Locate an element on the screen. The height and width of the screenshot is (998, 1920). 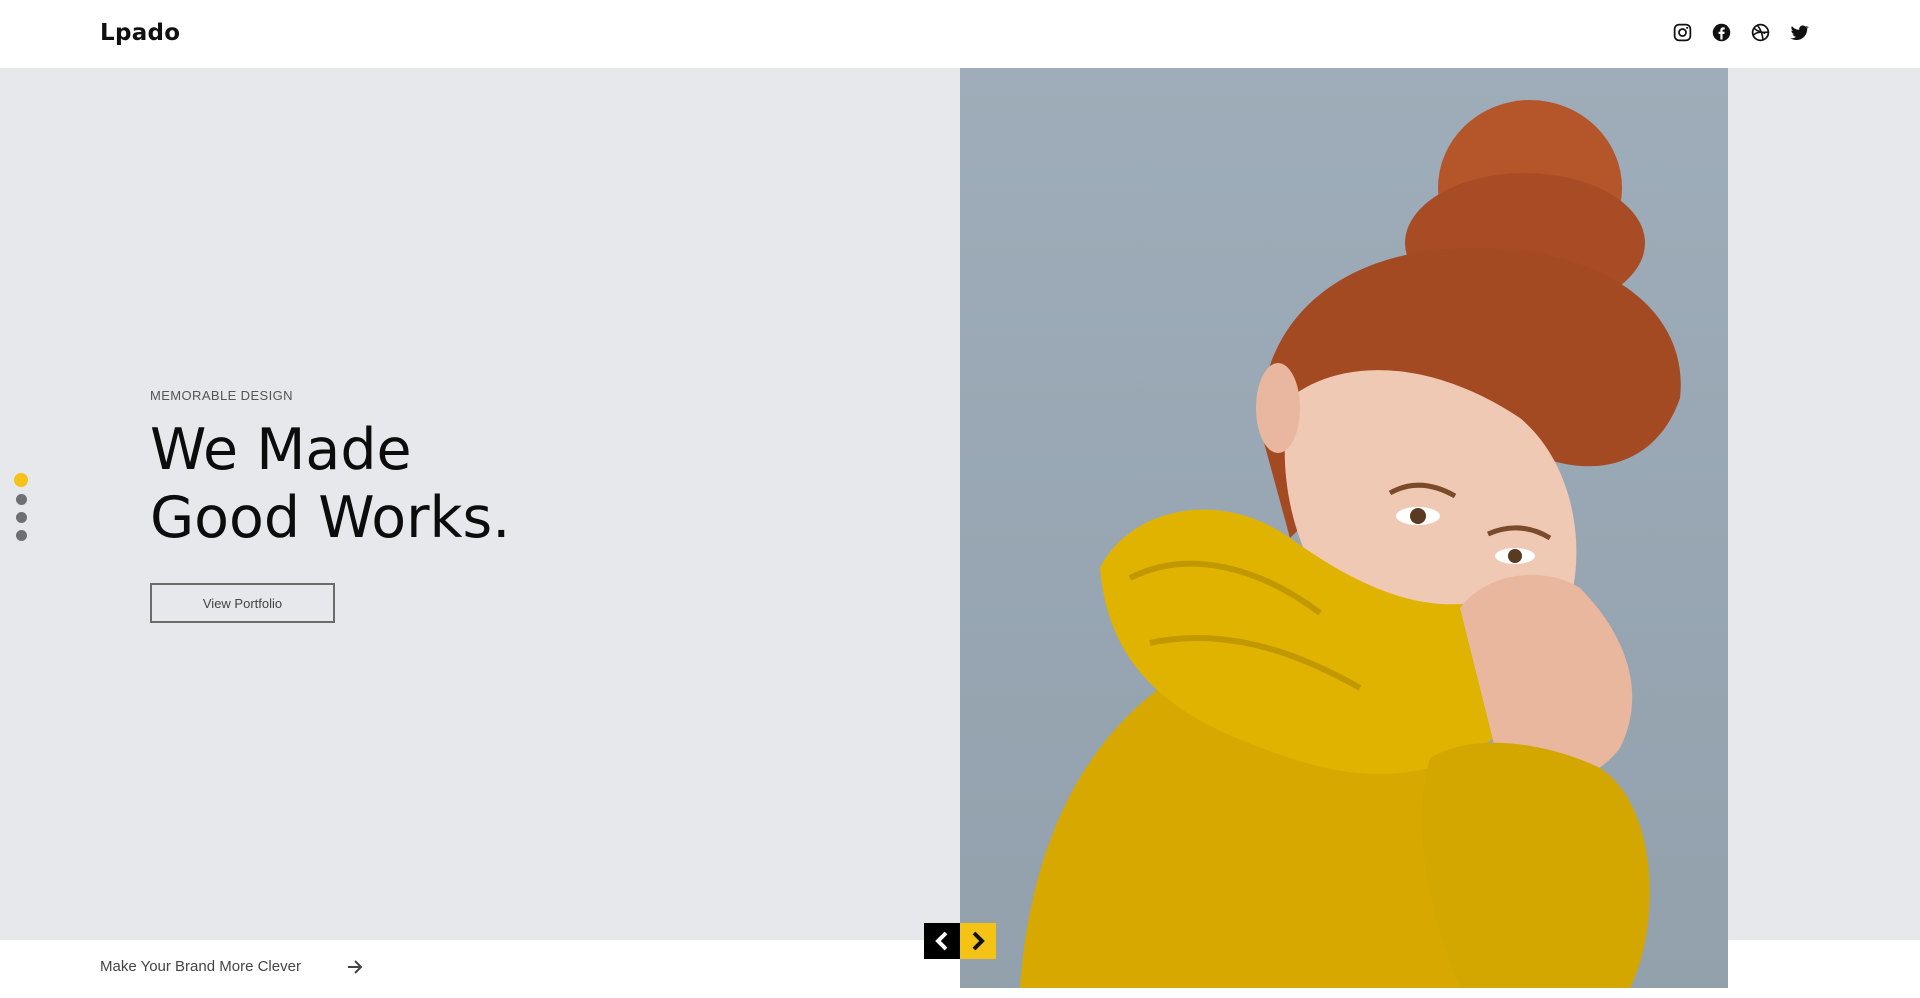
dribbble-icon is located at coordinates (1760, 32).